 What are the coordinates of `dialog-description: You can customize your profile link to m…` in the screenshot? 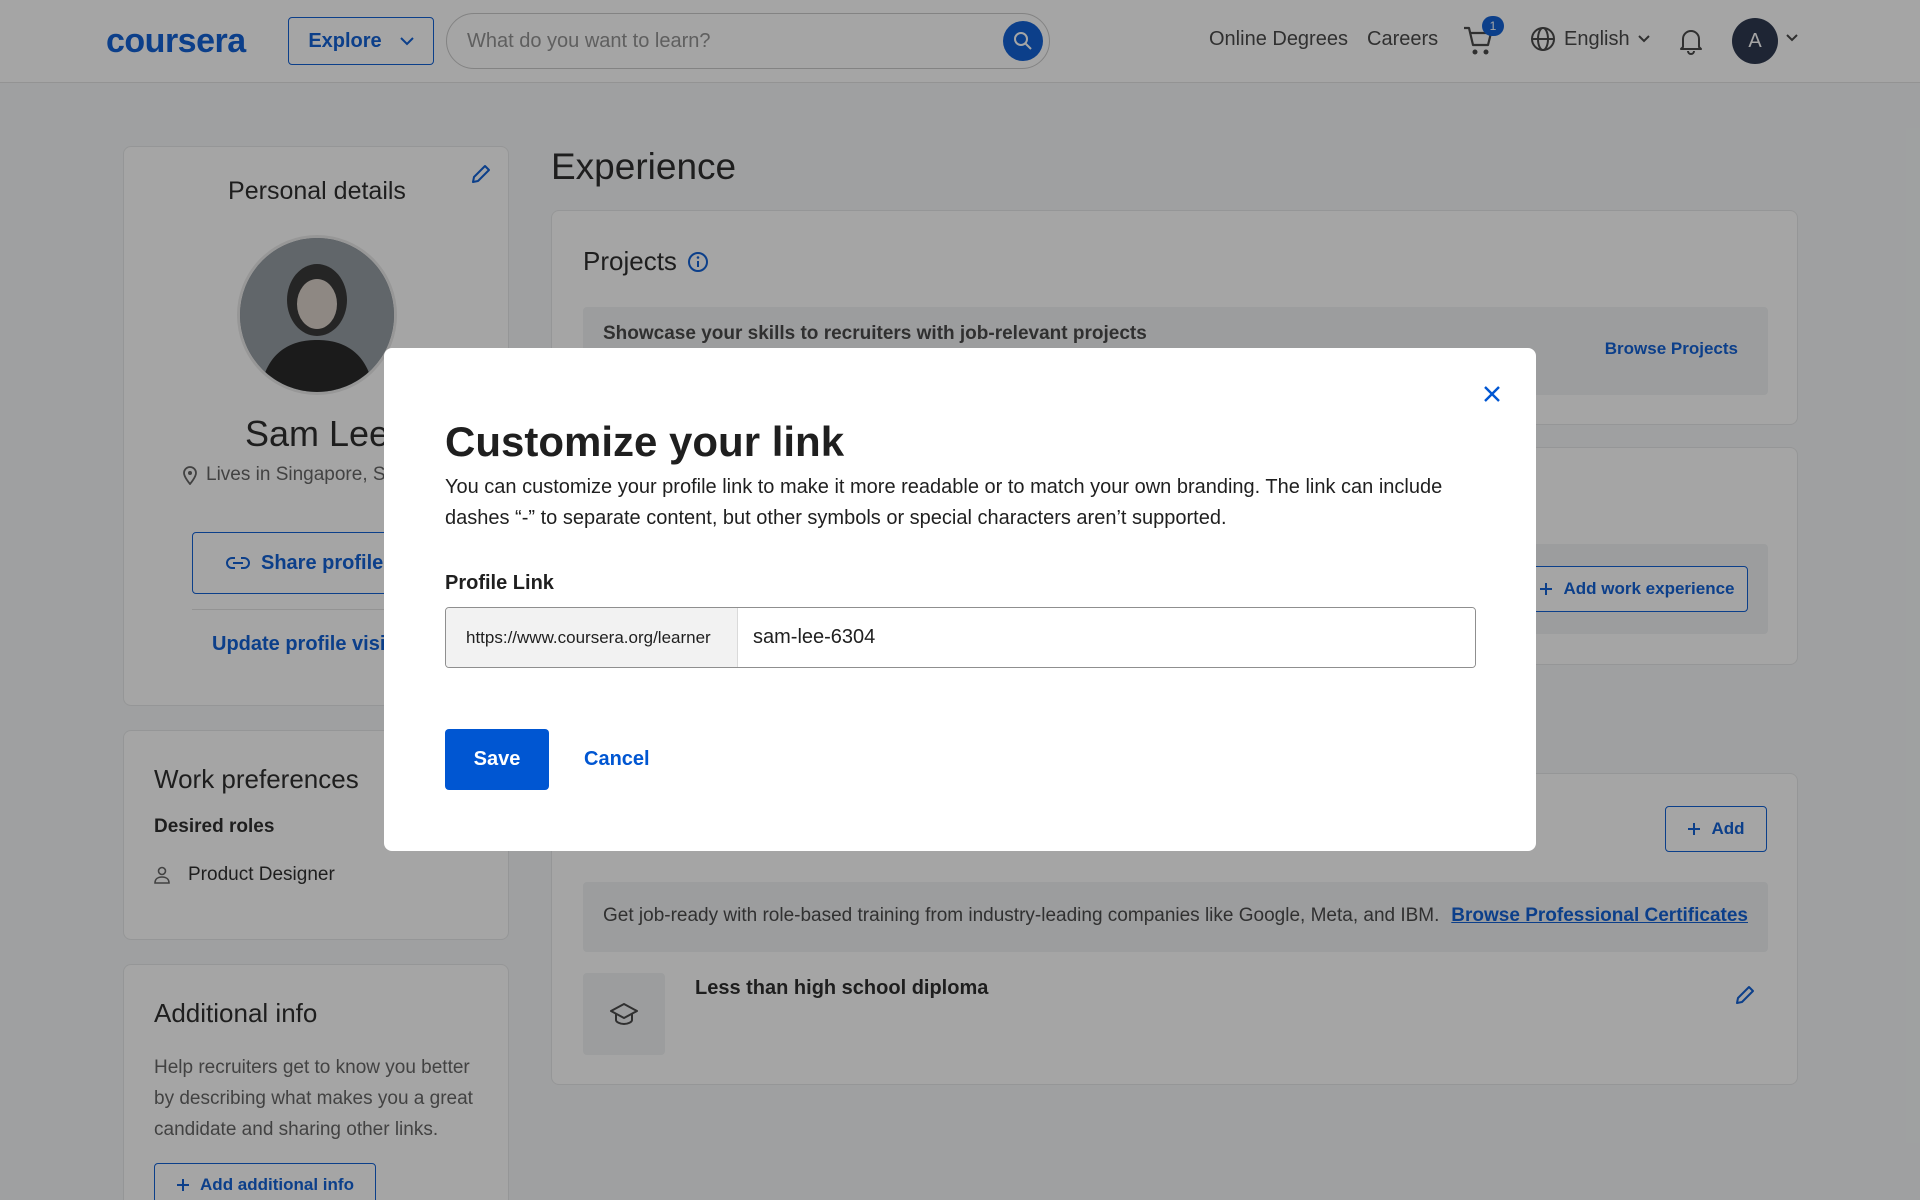 It's located at (944, 502).